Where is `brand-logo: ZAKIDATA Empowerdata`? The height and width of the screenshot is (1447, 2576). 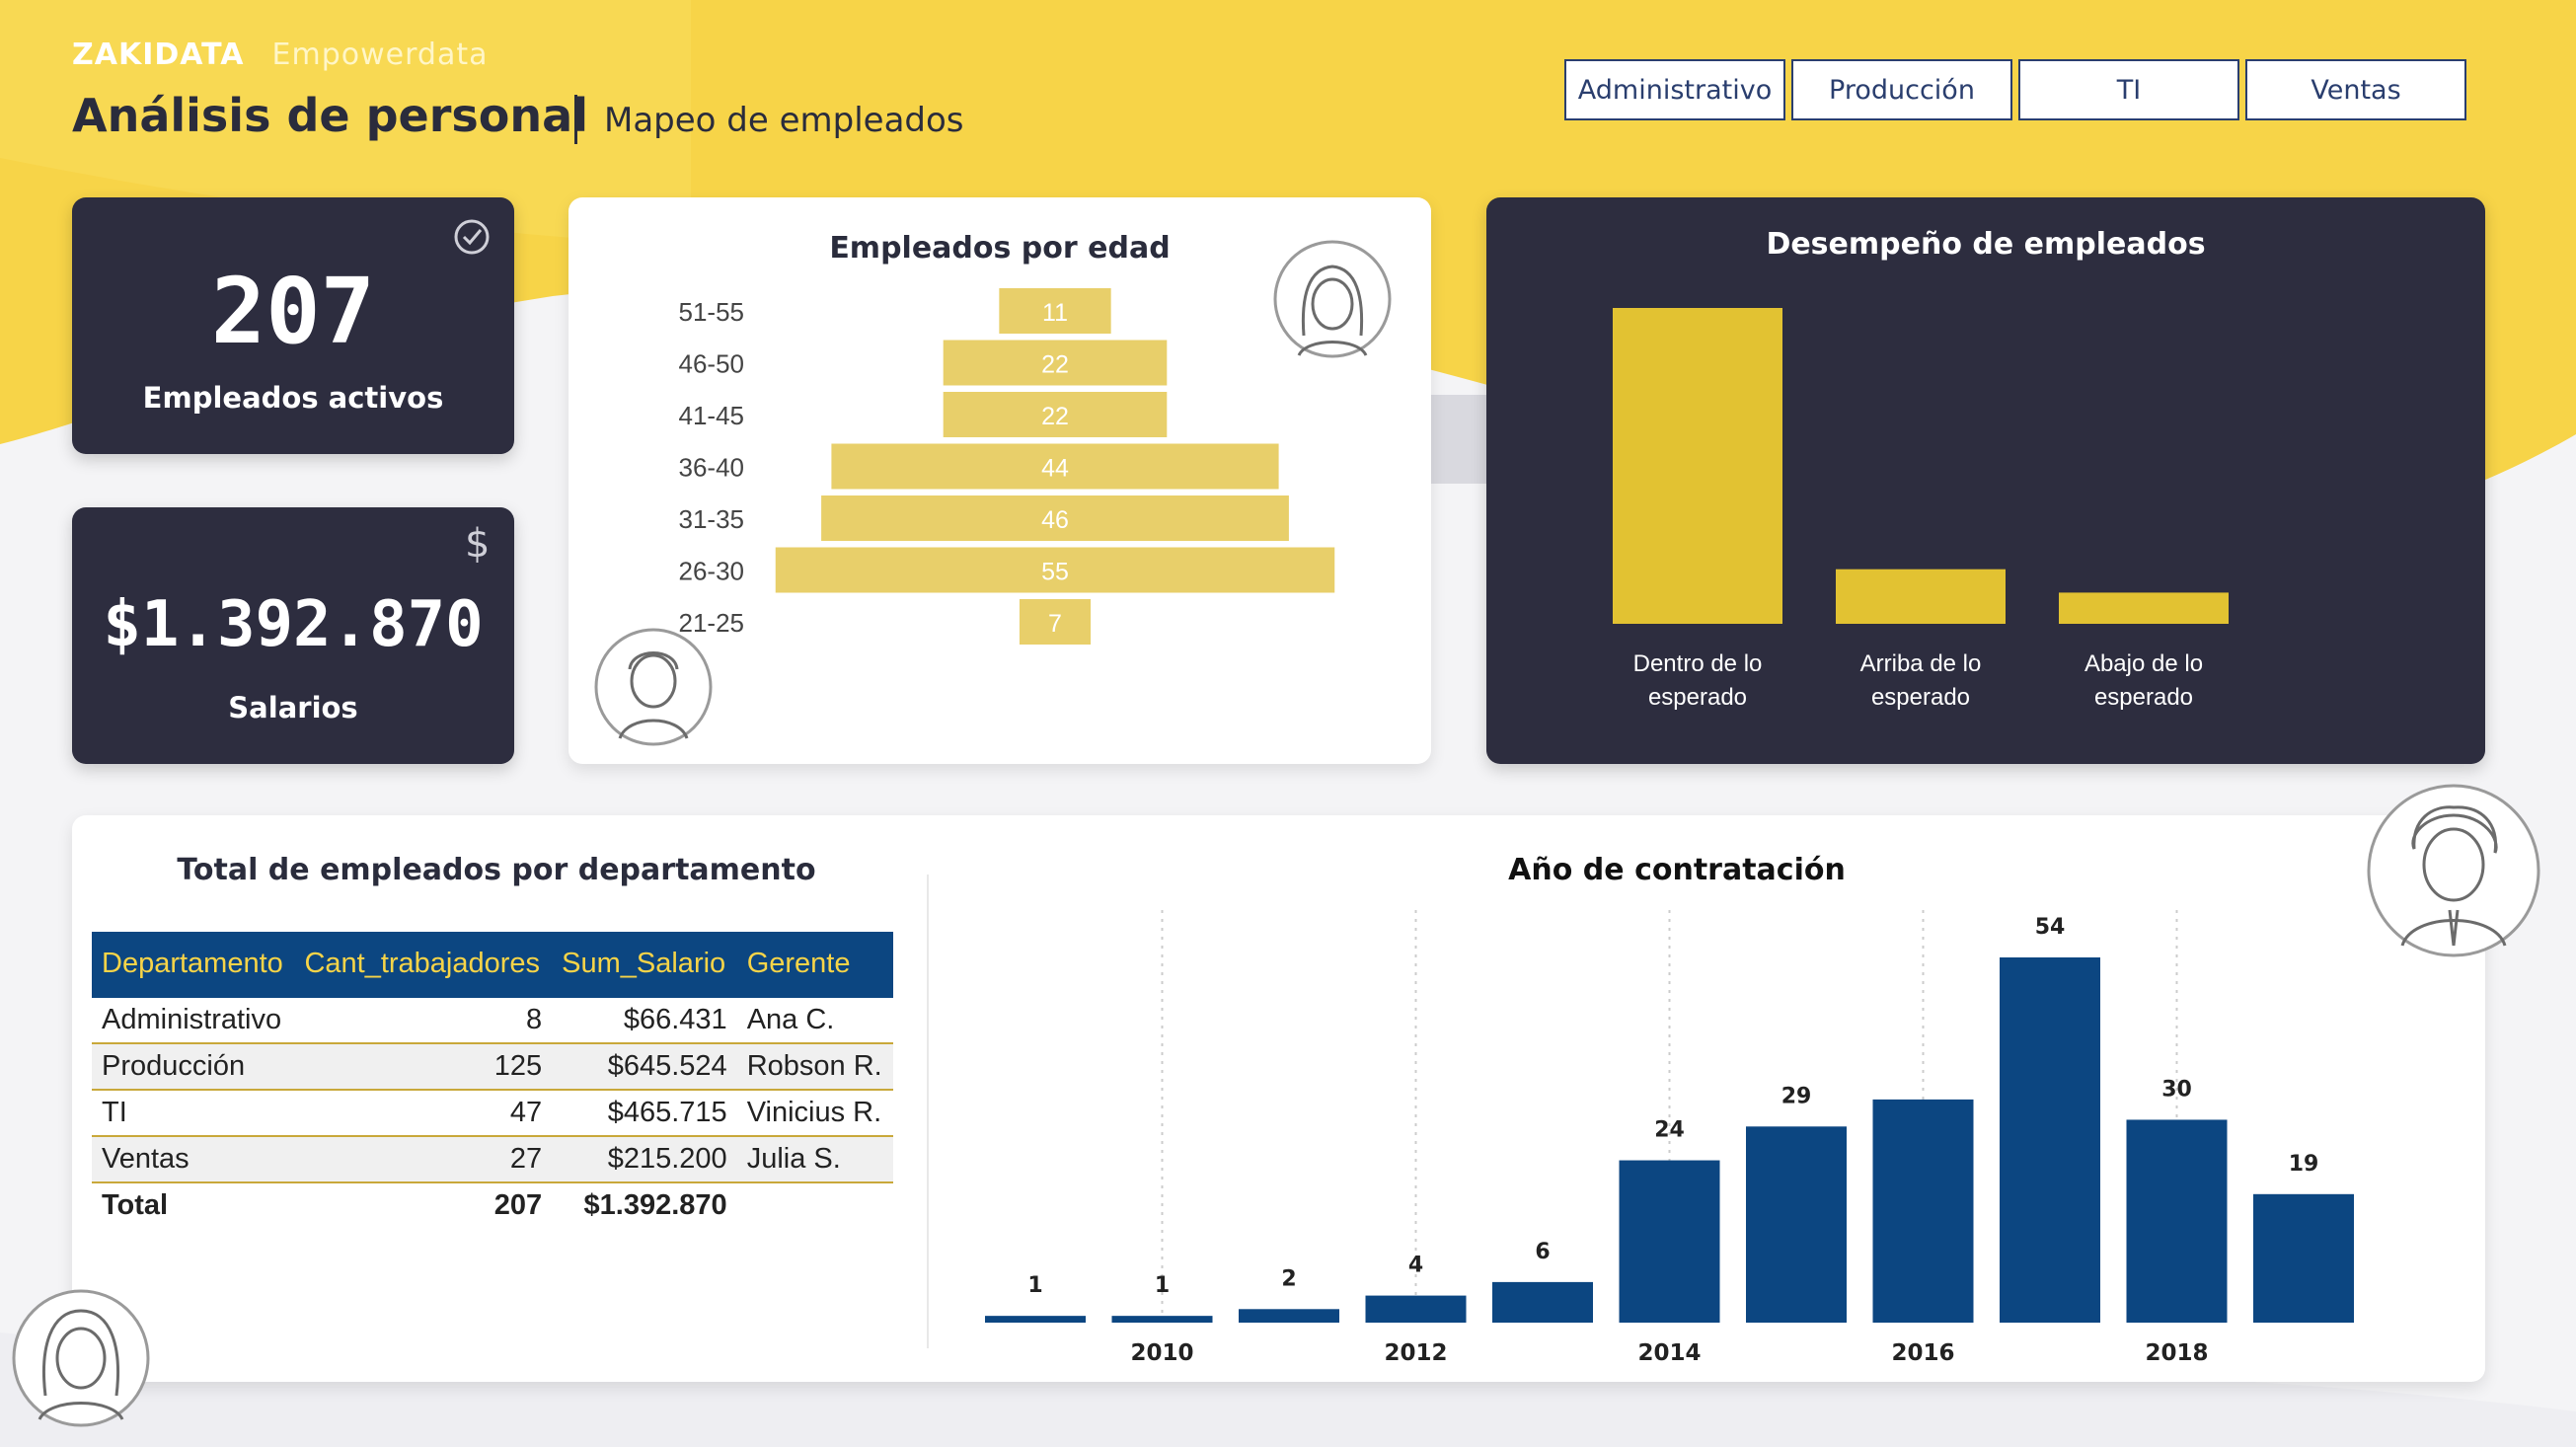
brand-logo: ZAKIDATA Empowerdata is located at coordinates (280, 55).